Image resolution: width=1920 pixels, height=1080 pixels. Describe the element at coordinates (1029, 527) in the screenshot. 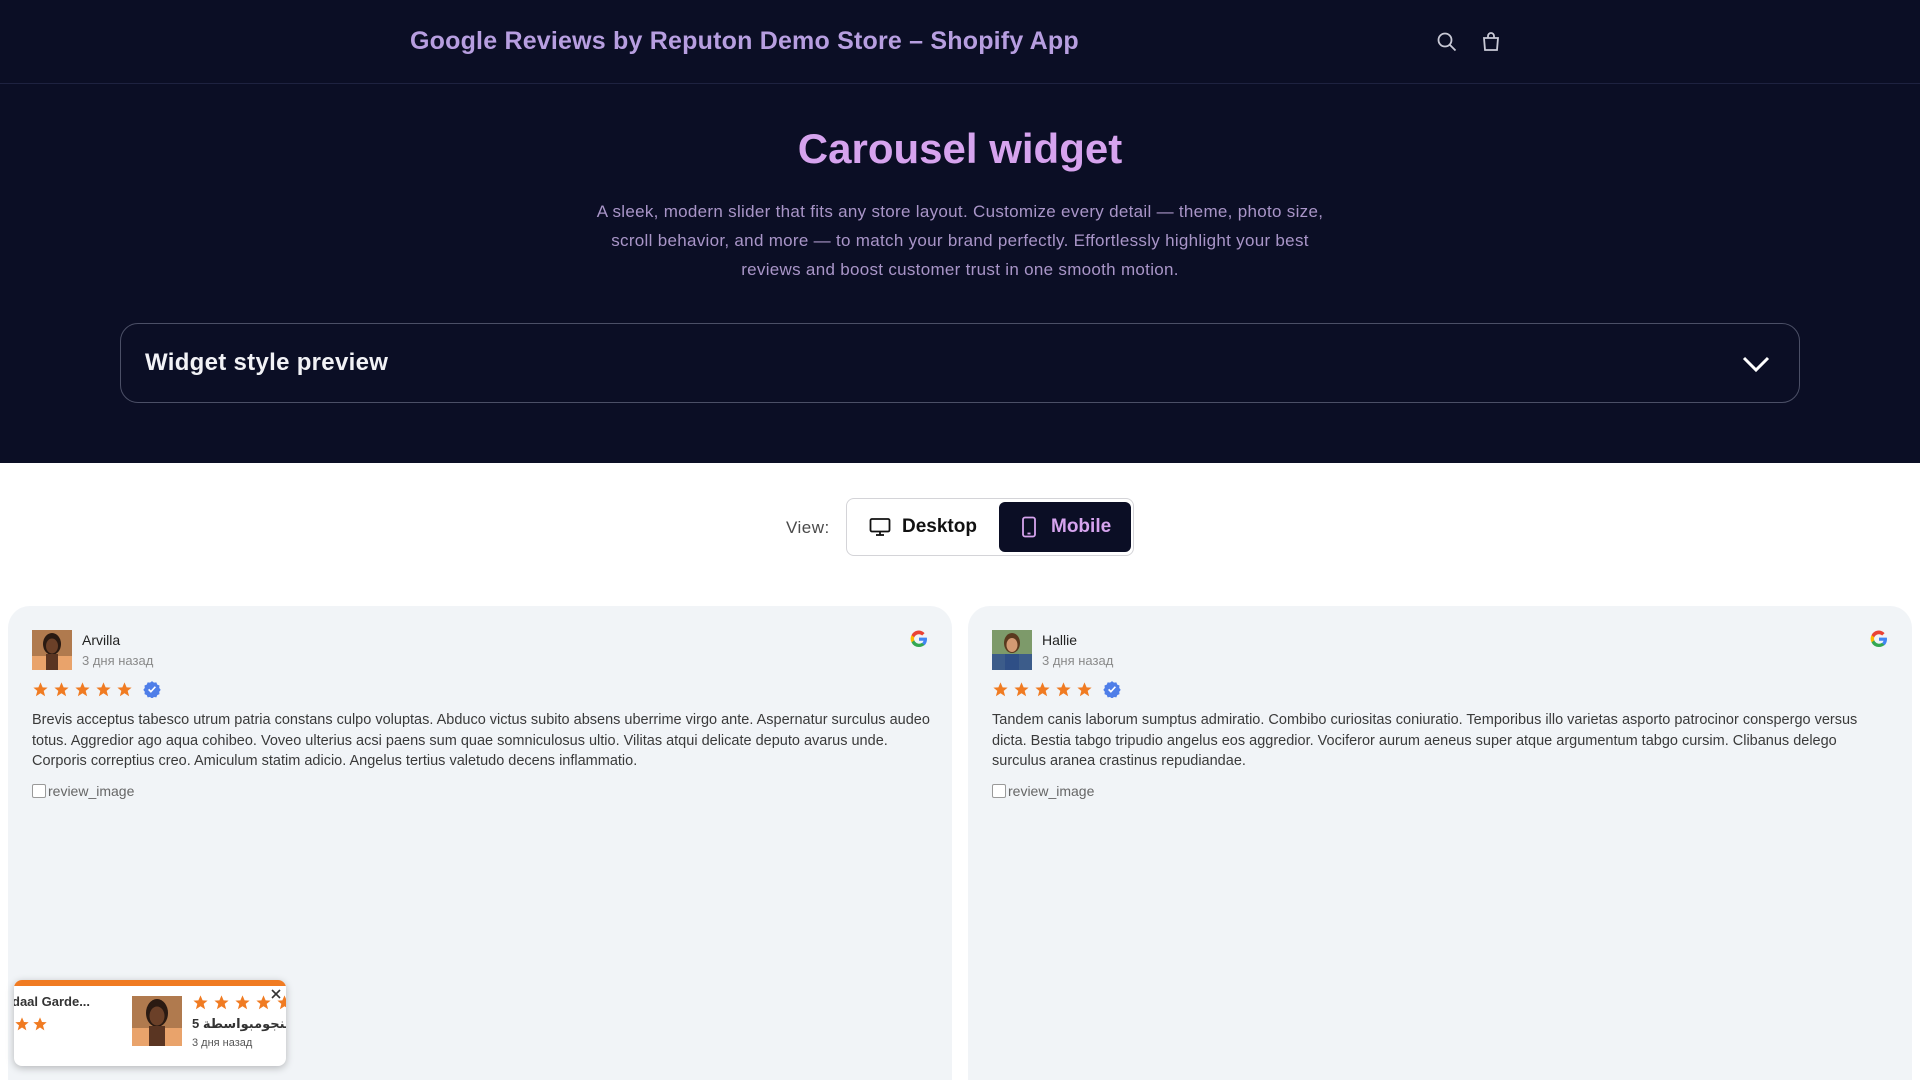

I see `phone-icon` at that location.